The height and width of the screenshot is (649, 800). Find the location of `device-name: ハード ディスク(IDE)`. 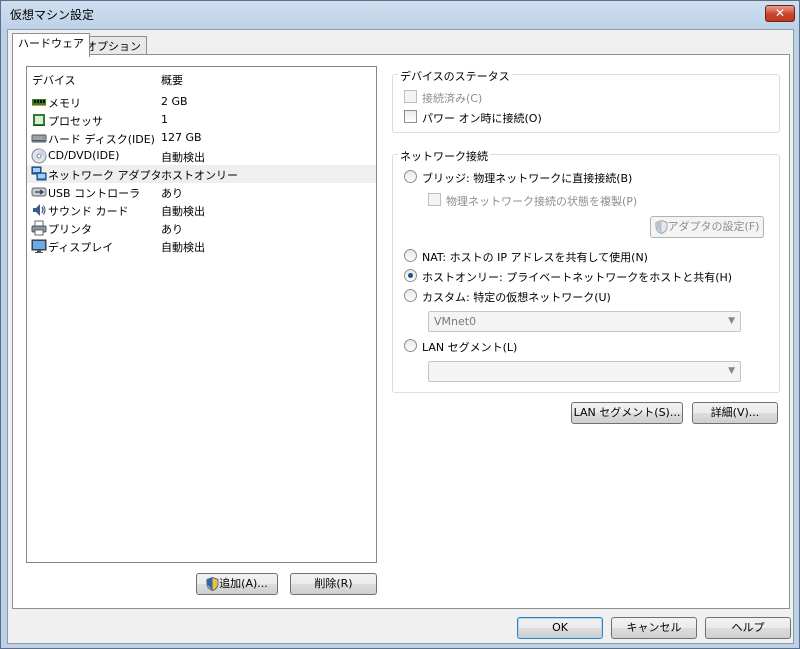

device-name: ハード ディスク(IDE) is located at coordinates (101, 139).